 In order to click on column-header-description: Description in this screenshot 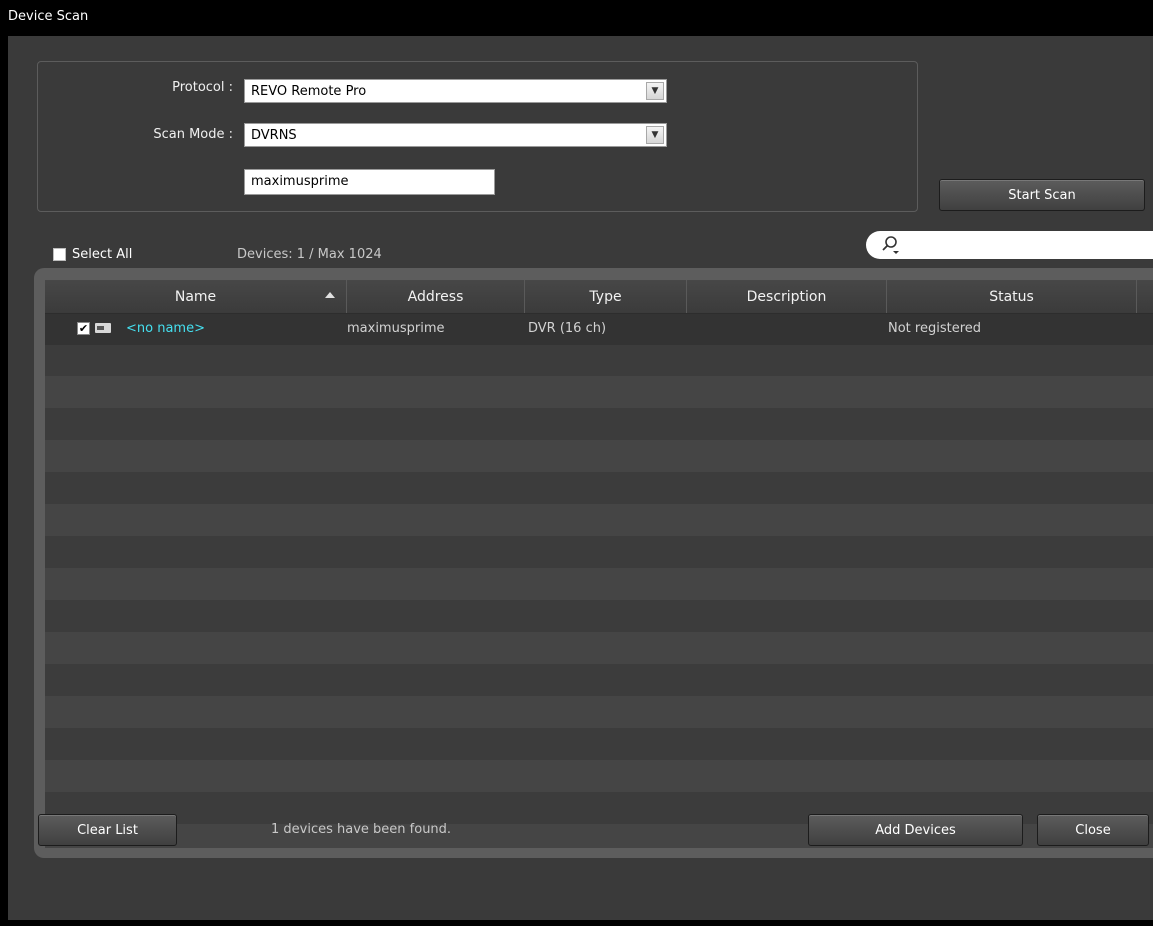, I will do `click(787, 296)`.